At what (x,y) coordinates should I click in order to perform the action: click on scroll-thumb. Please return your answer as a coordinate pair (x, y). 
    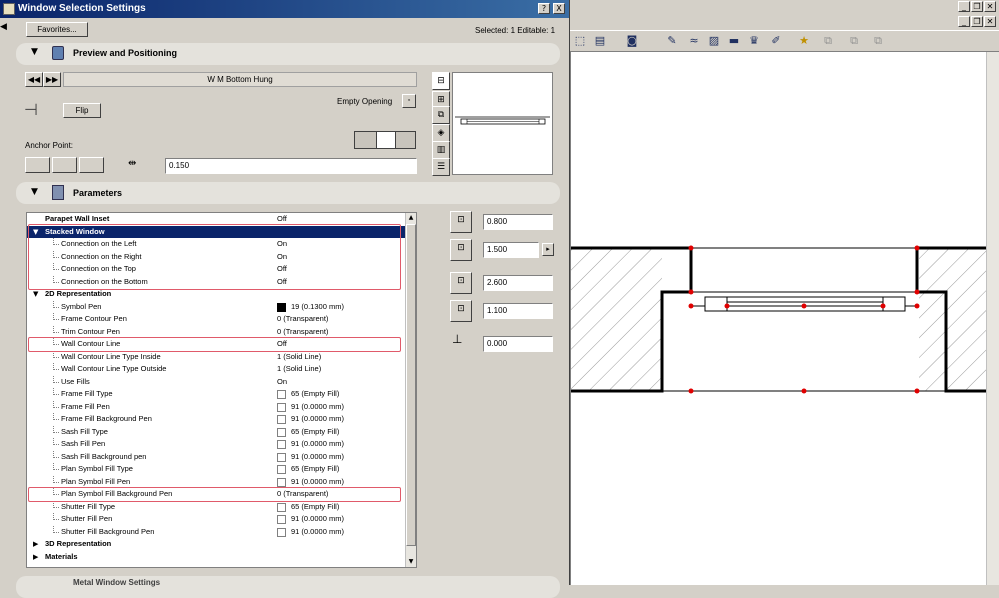
    Looking at the image, I should click on (411, 385).